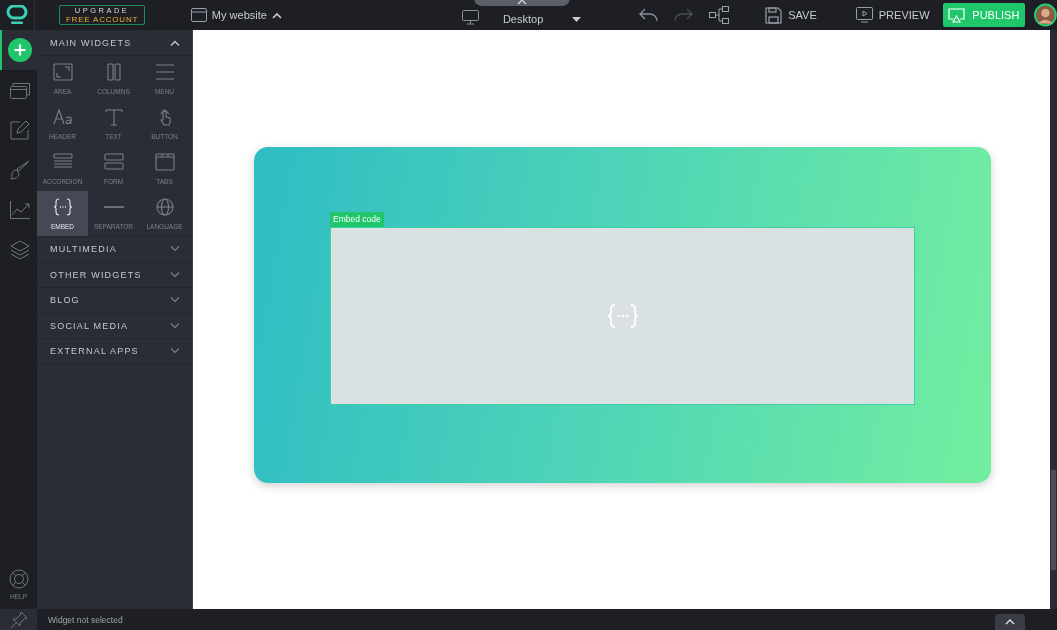 The width and height of the screenshot is (1057, 630). What do you see at coordinates (1045, 15) in the screenshot?
I see `avatar` at bounding box center [1045, 15].